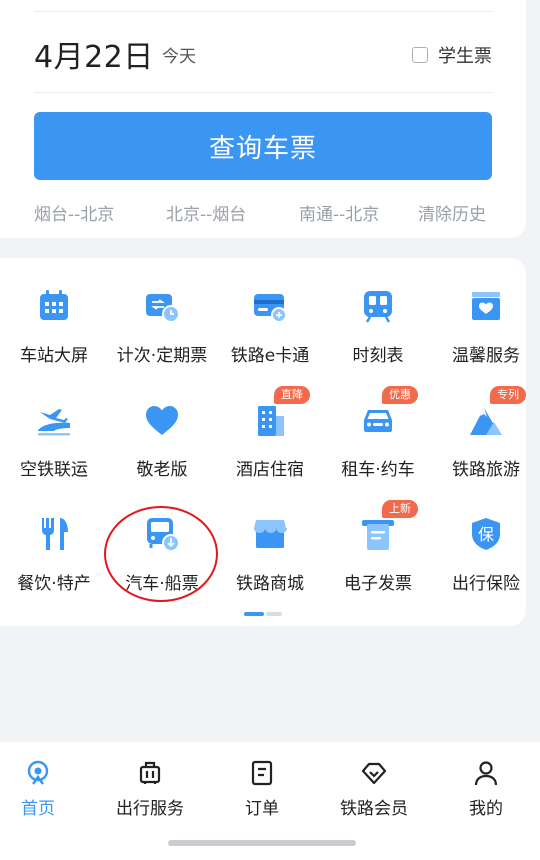 The height and width of the screenshot is (860, 540). Describe the element at coordinates (38, 809) in the screenshot. I see `nav-label: 首页` at that location.